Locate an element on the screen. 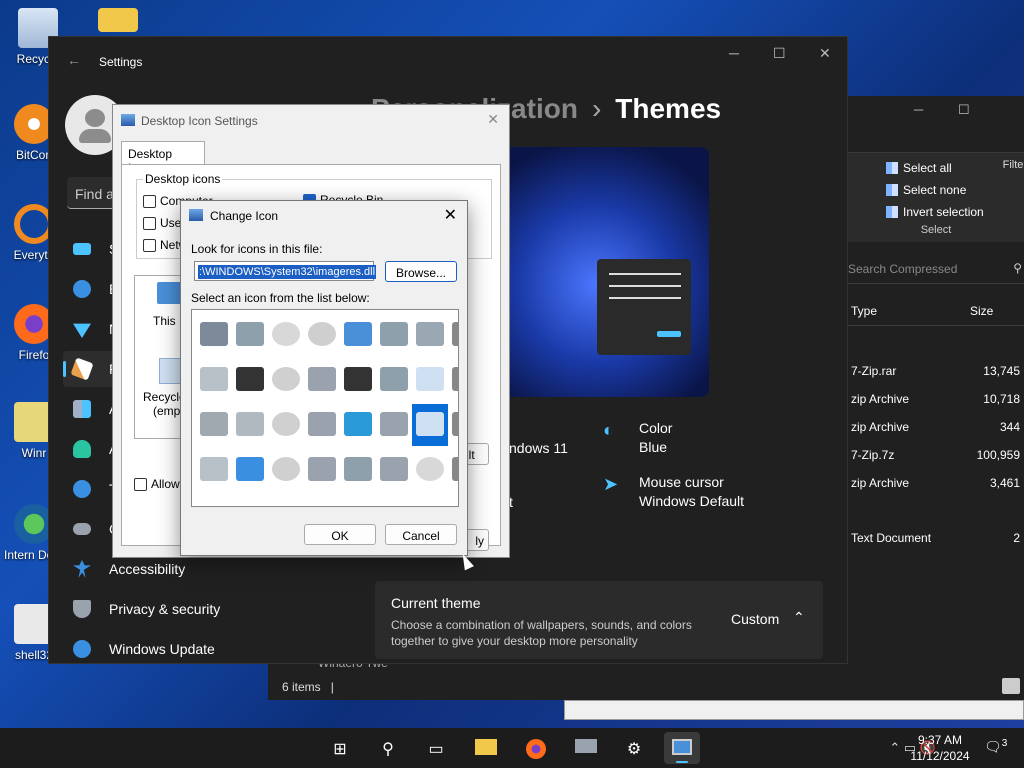  icon-cell-dvd-r is located at coordinates (286, 380).